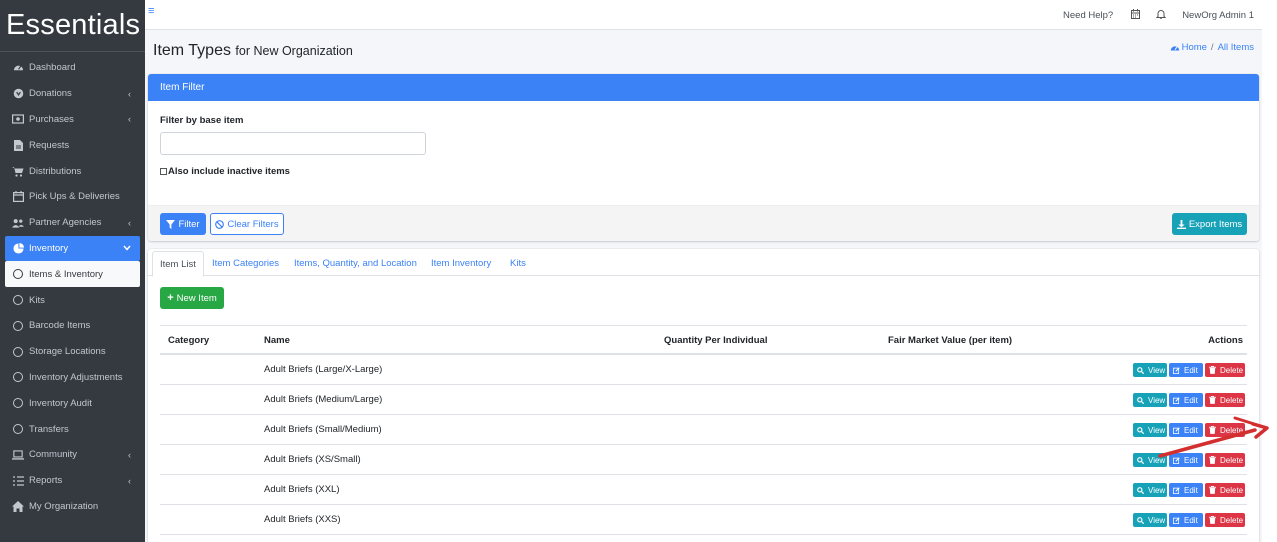 The width and height of the screenshot is (1277, 542). I want to click on tab-item-list: Item List, so click(178, 264).